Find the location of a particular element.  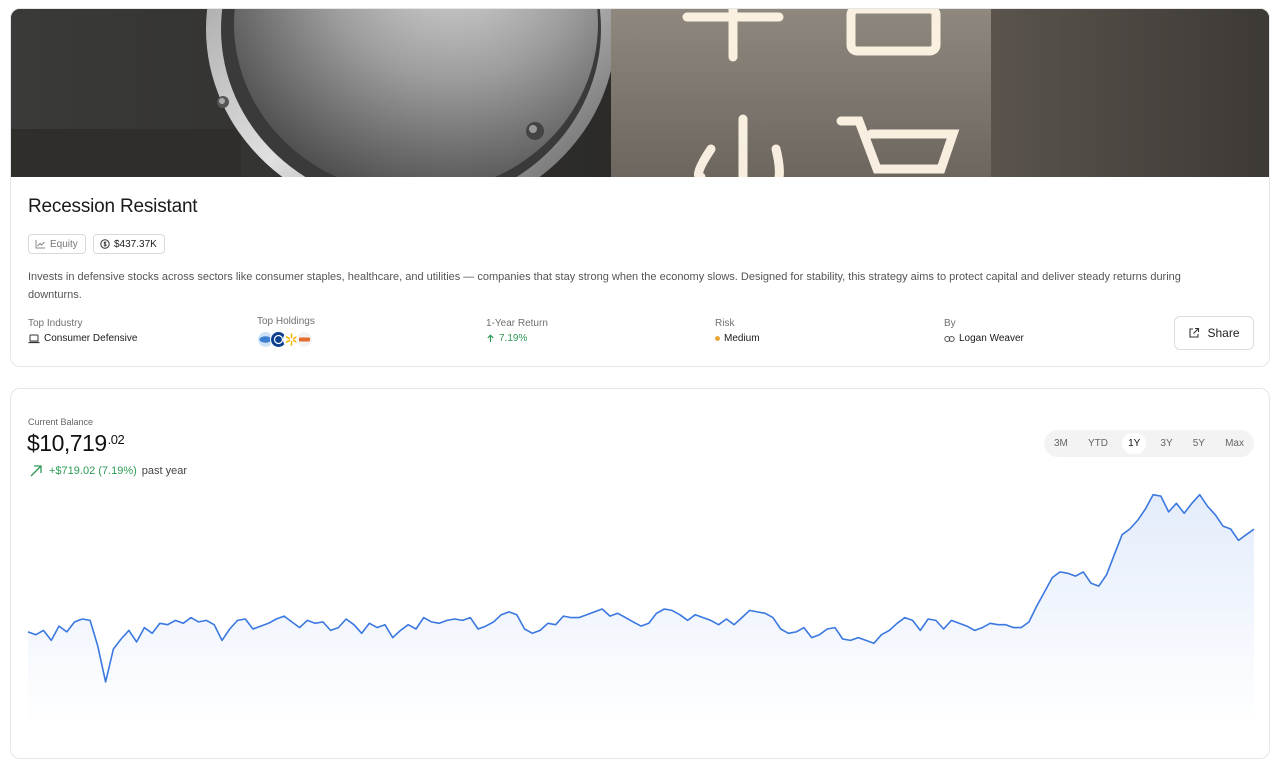

holdings-logos is located at coordinates (286, 339).